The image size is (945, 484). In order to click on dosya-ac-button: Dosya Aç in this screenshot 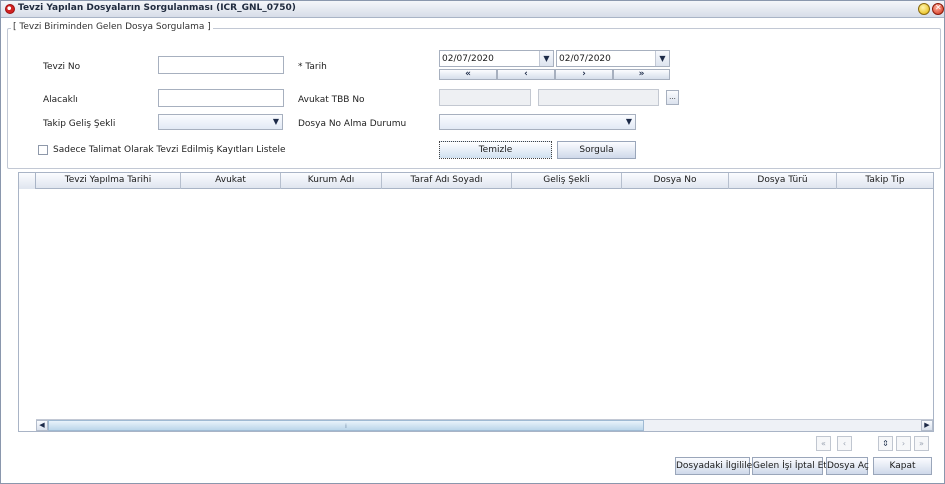, I will do `click(847, 466)`.